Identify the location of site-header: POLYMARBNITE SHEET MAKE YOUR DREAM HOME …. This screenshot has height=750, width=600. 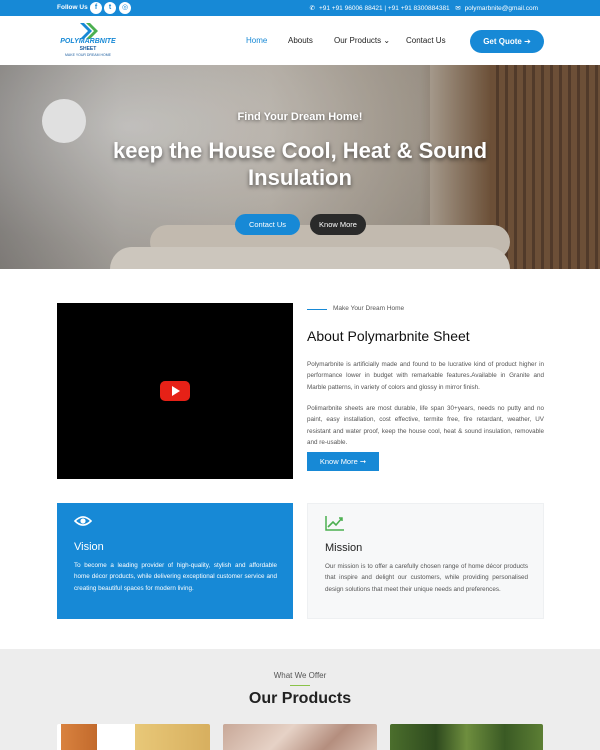
(300, 40).